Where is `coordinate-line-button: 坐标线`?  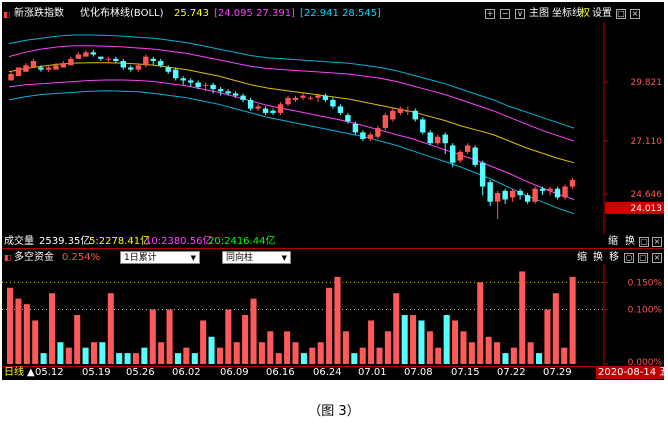 coordinate-line-button: 坐标线 is located at coordinates (567, 14).